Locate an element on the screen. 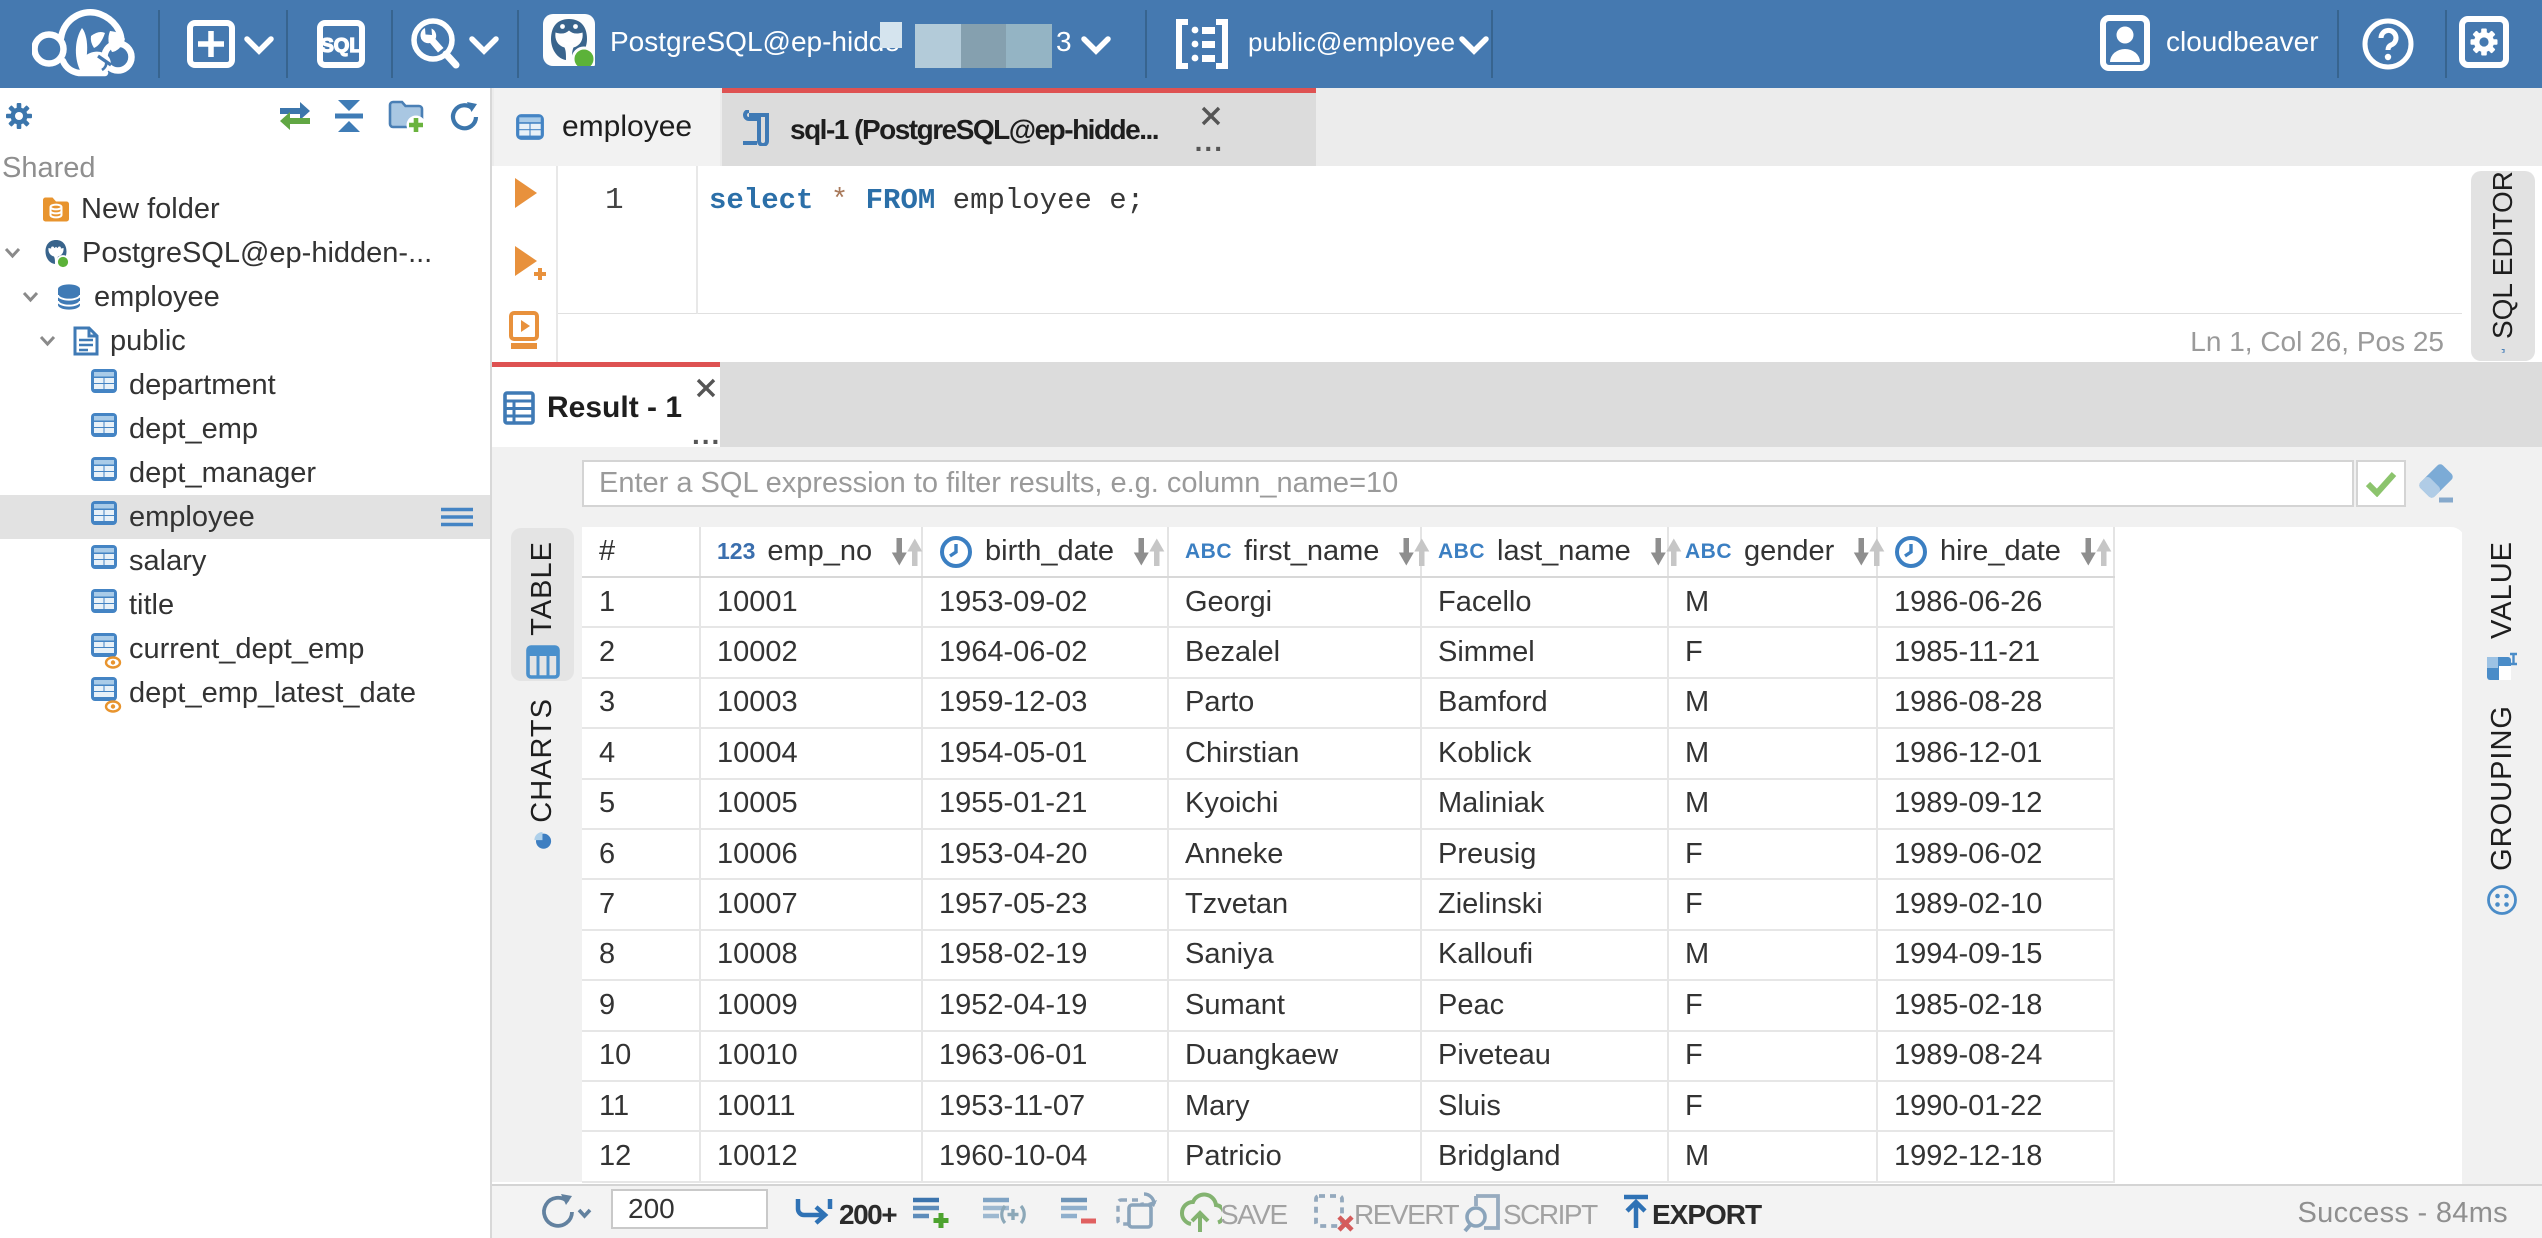 This screenshot has width=2542, height=1238. svg-text: SQL is located at coordinates (340, 46).